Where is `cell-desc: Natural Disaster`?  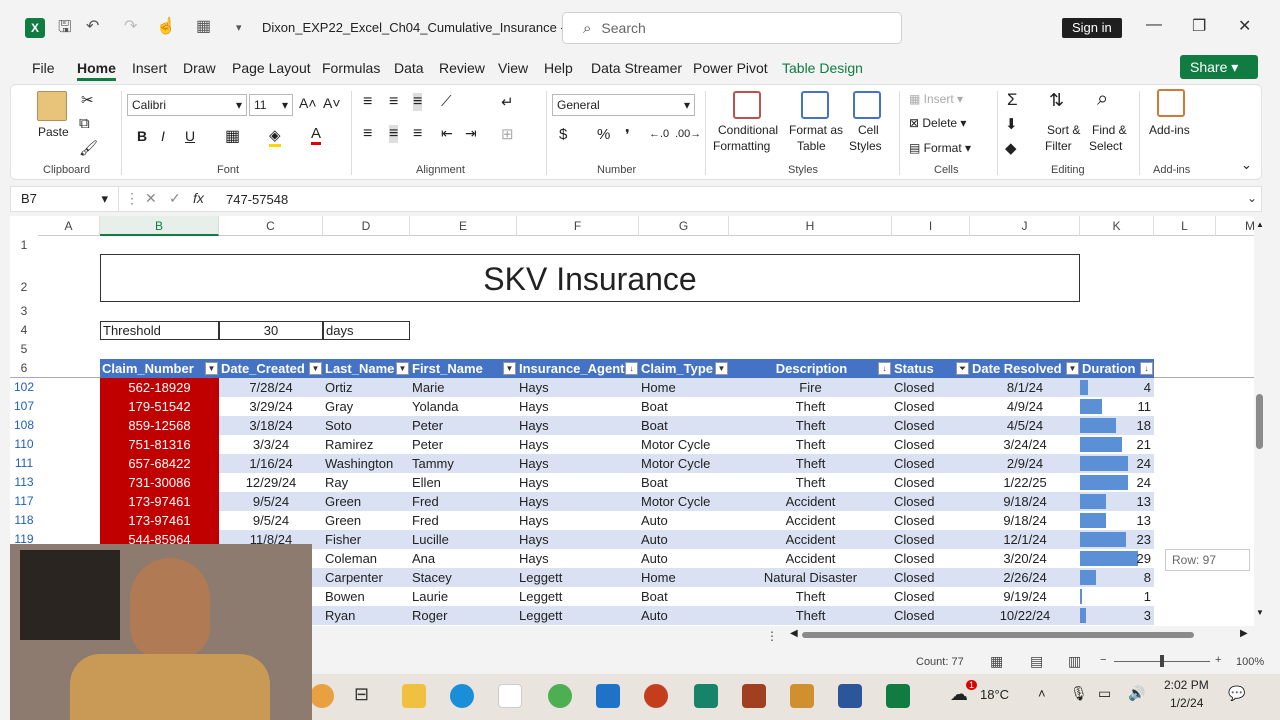
cell-desc: Natural Disaster is located at coordinates (810, 577).